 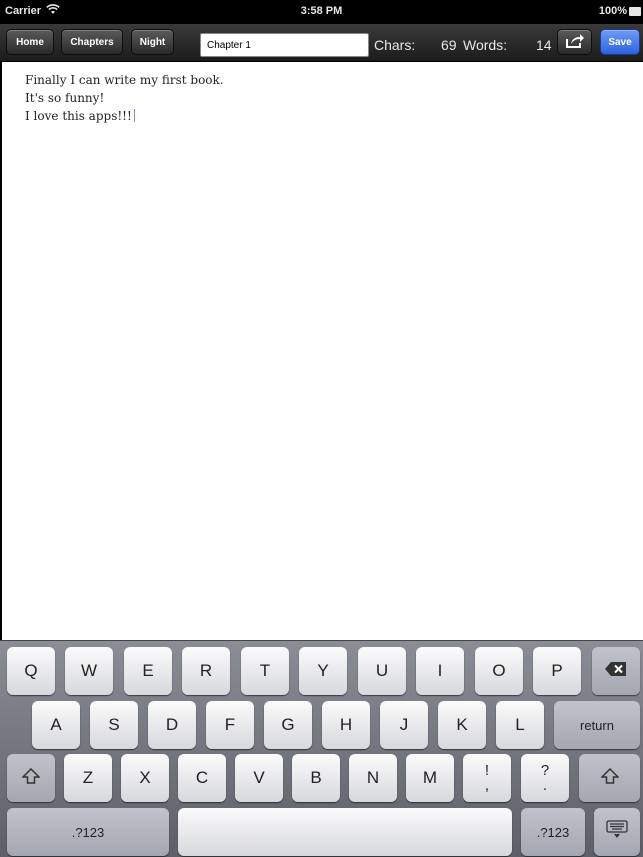 I want to click on numbers-key-left: .?123, so click(x=88, y=832).